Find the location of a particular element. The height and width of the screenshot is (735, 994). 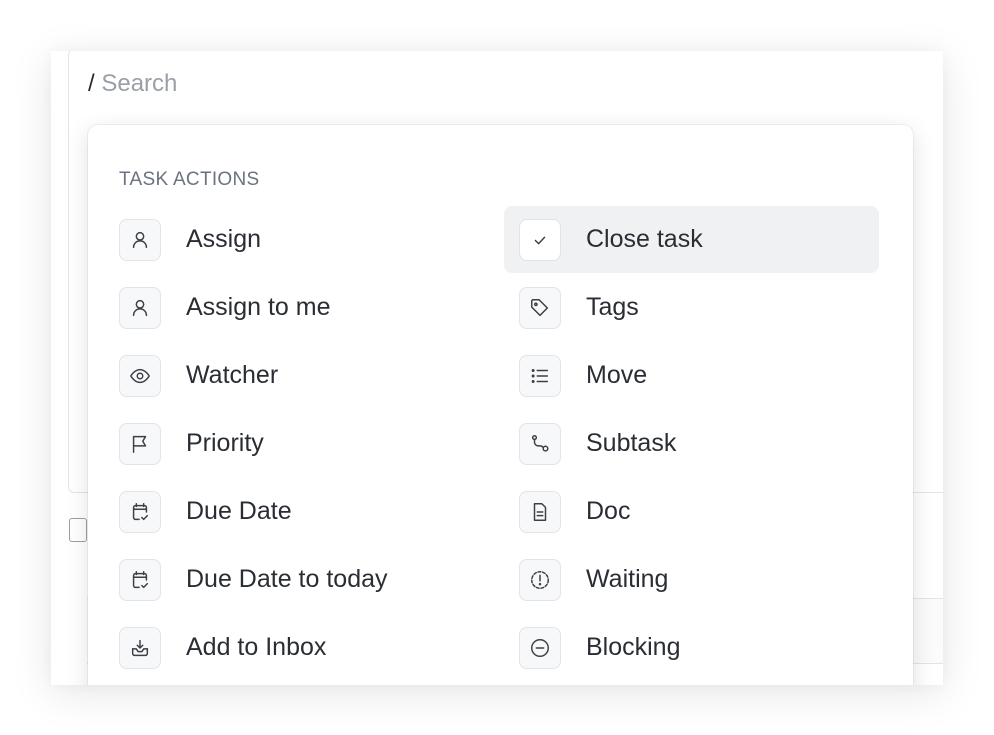

slash-prefix: / is located at coordinates (91, 83).